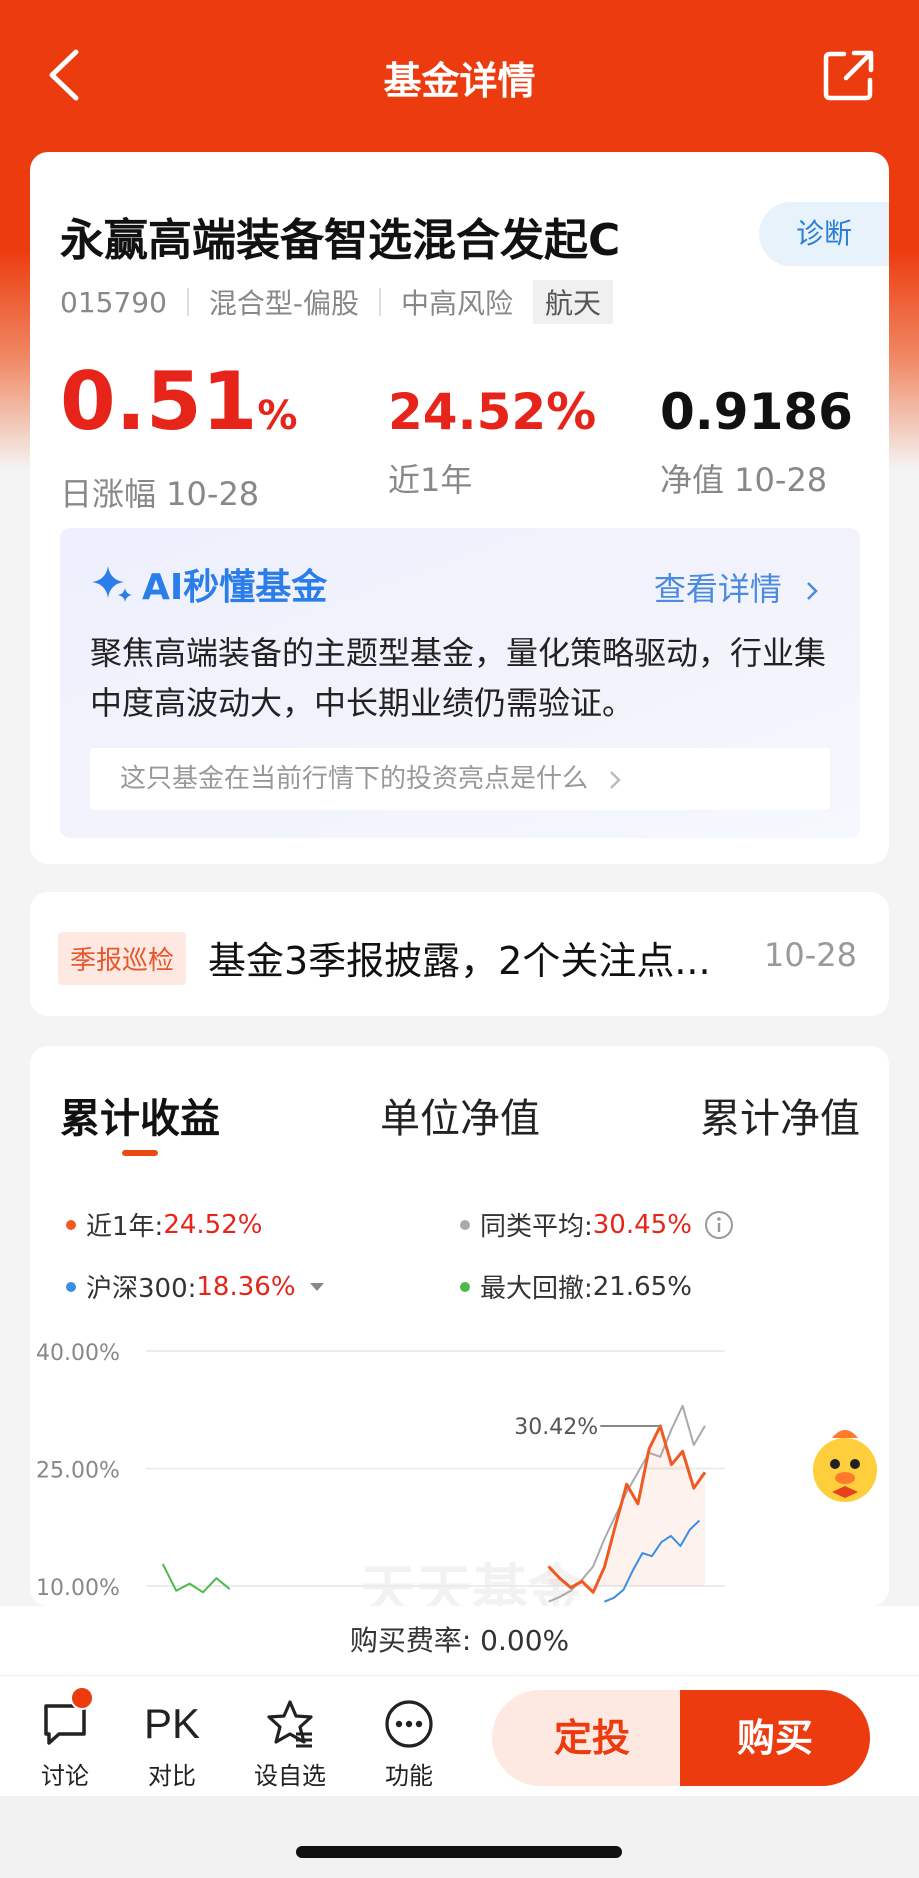 This screenshot has height=1878, width=919. I want to click on more-functions-button: 功能, so click(409, 1744).